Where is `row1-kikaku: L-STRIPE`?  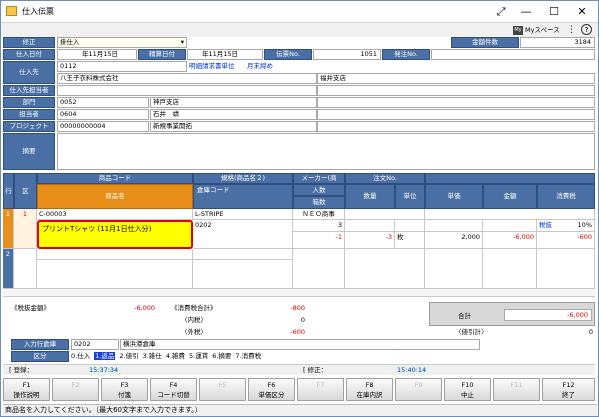 row1-kikaku: L-STRIPE is located at coordinates (243, 214).